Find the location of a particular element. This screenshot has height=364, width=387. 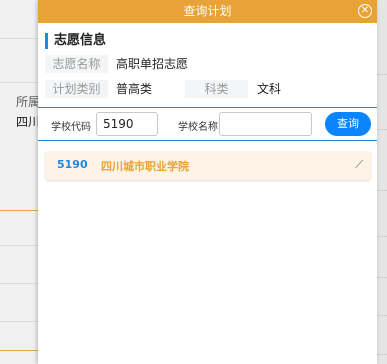

dialog-titlebar: 查询计划 ✕ is located at coordinates (207, 11).